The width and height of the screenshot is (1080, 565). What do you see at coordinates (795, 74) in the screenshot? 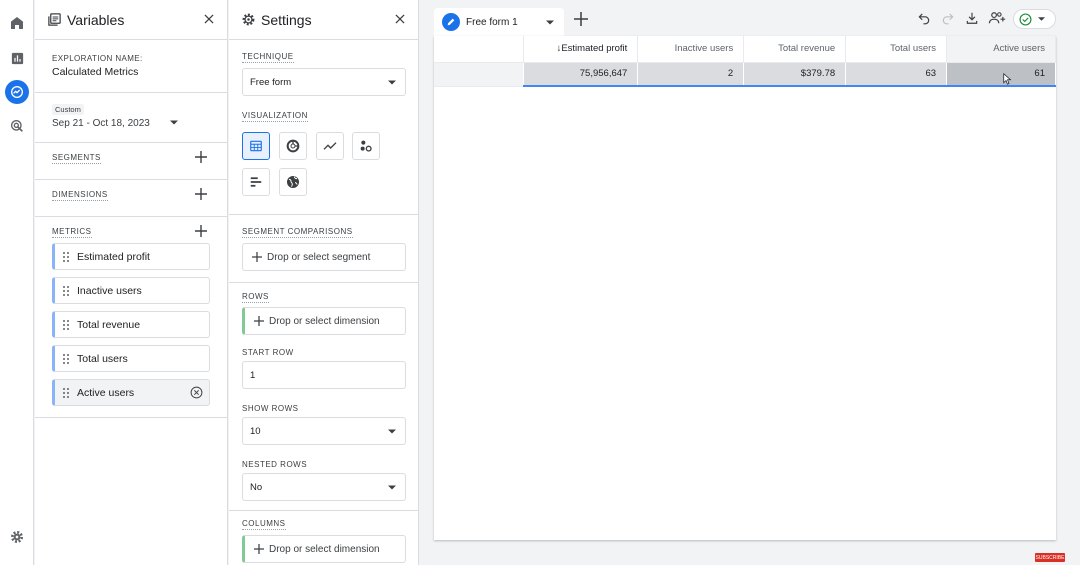
I see `table-cell-total-revenue: $379.78` at bounding box center [795, 74].